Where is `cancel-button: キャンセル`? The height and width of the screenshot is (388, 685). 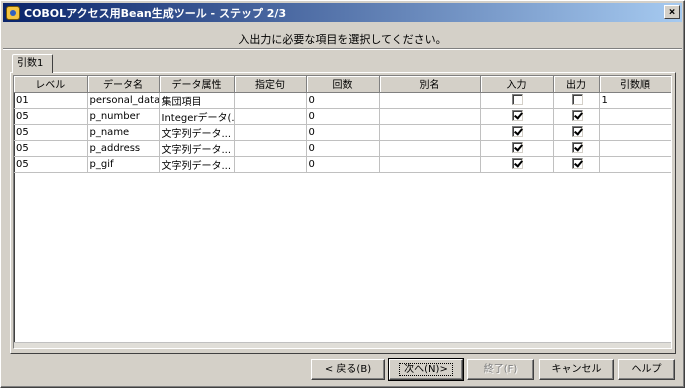
cancel-button: キャンセル is located at coordinates (576, 369).